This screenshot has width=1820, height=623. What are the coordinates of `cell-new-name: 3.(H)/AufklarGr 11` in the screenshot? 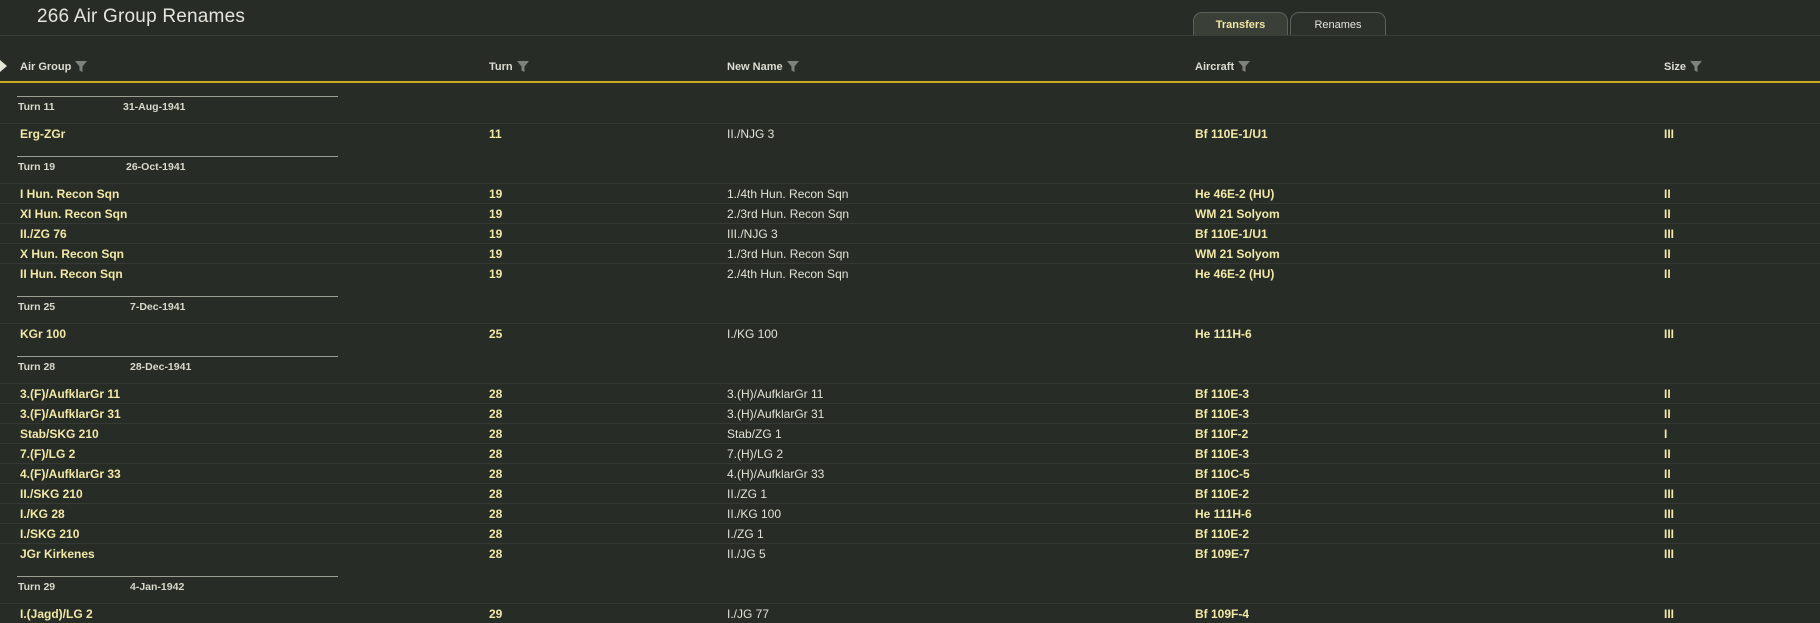 It's located at (775, 394).